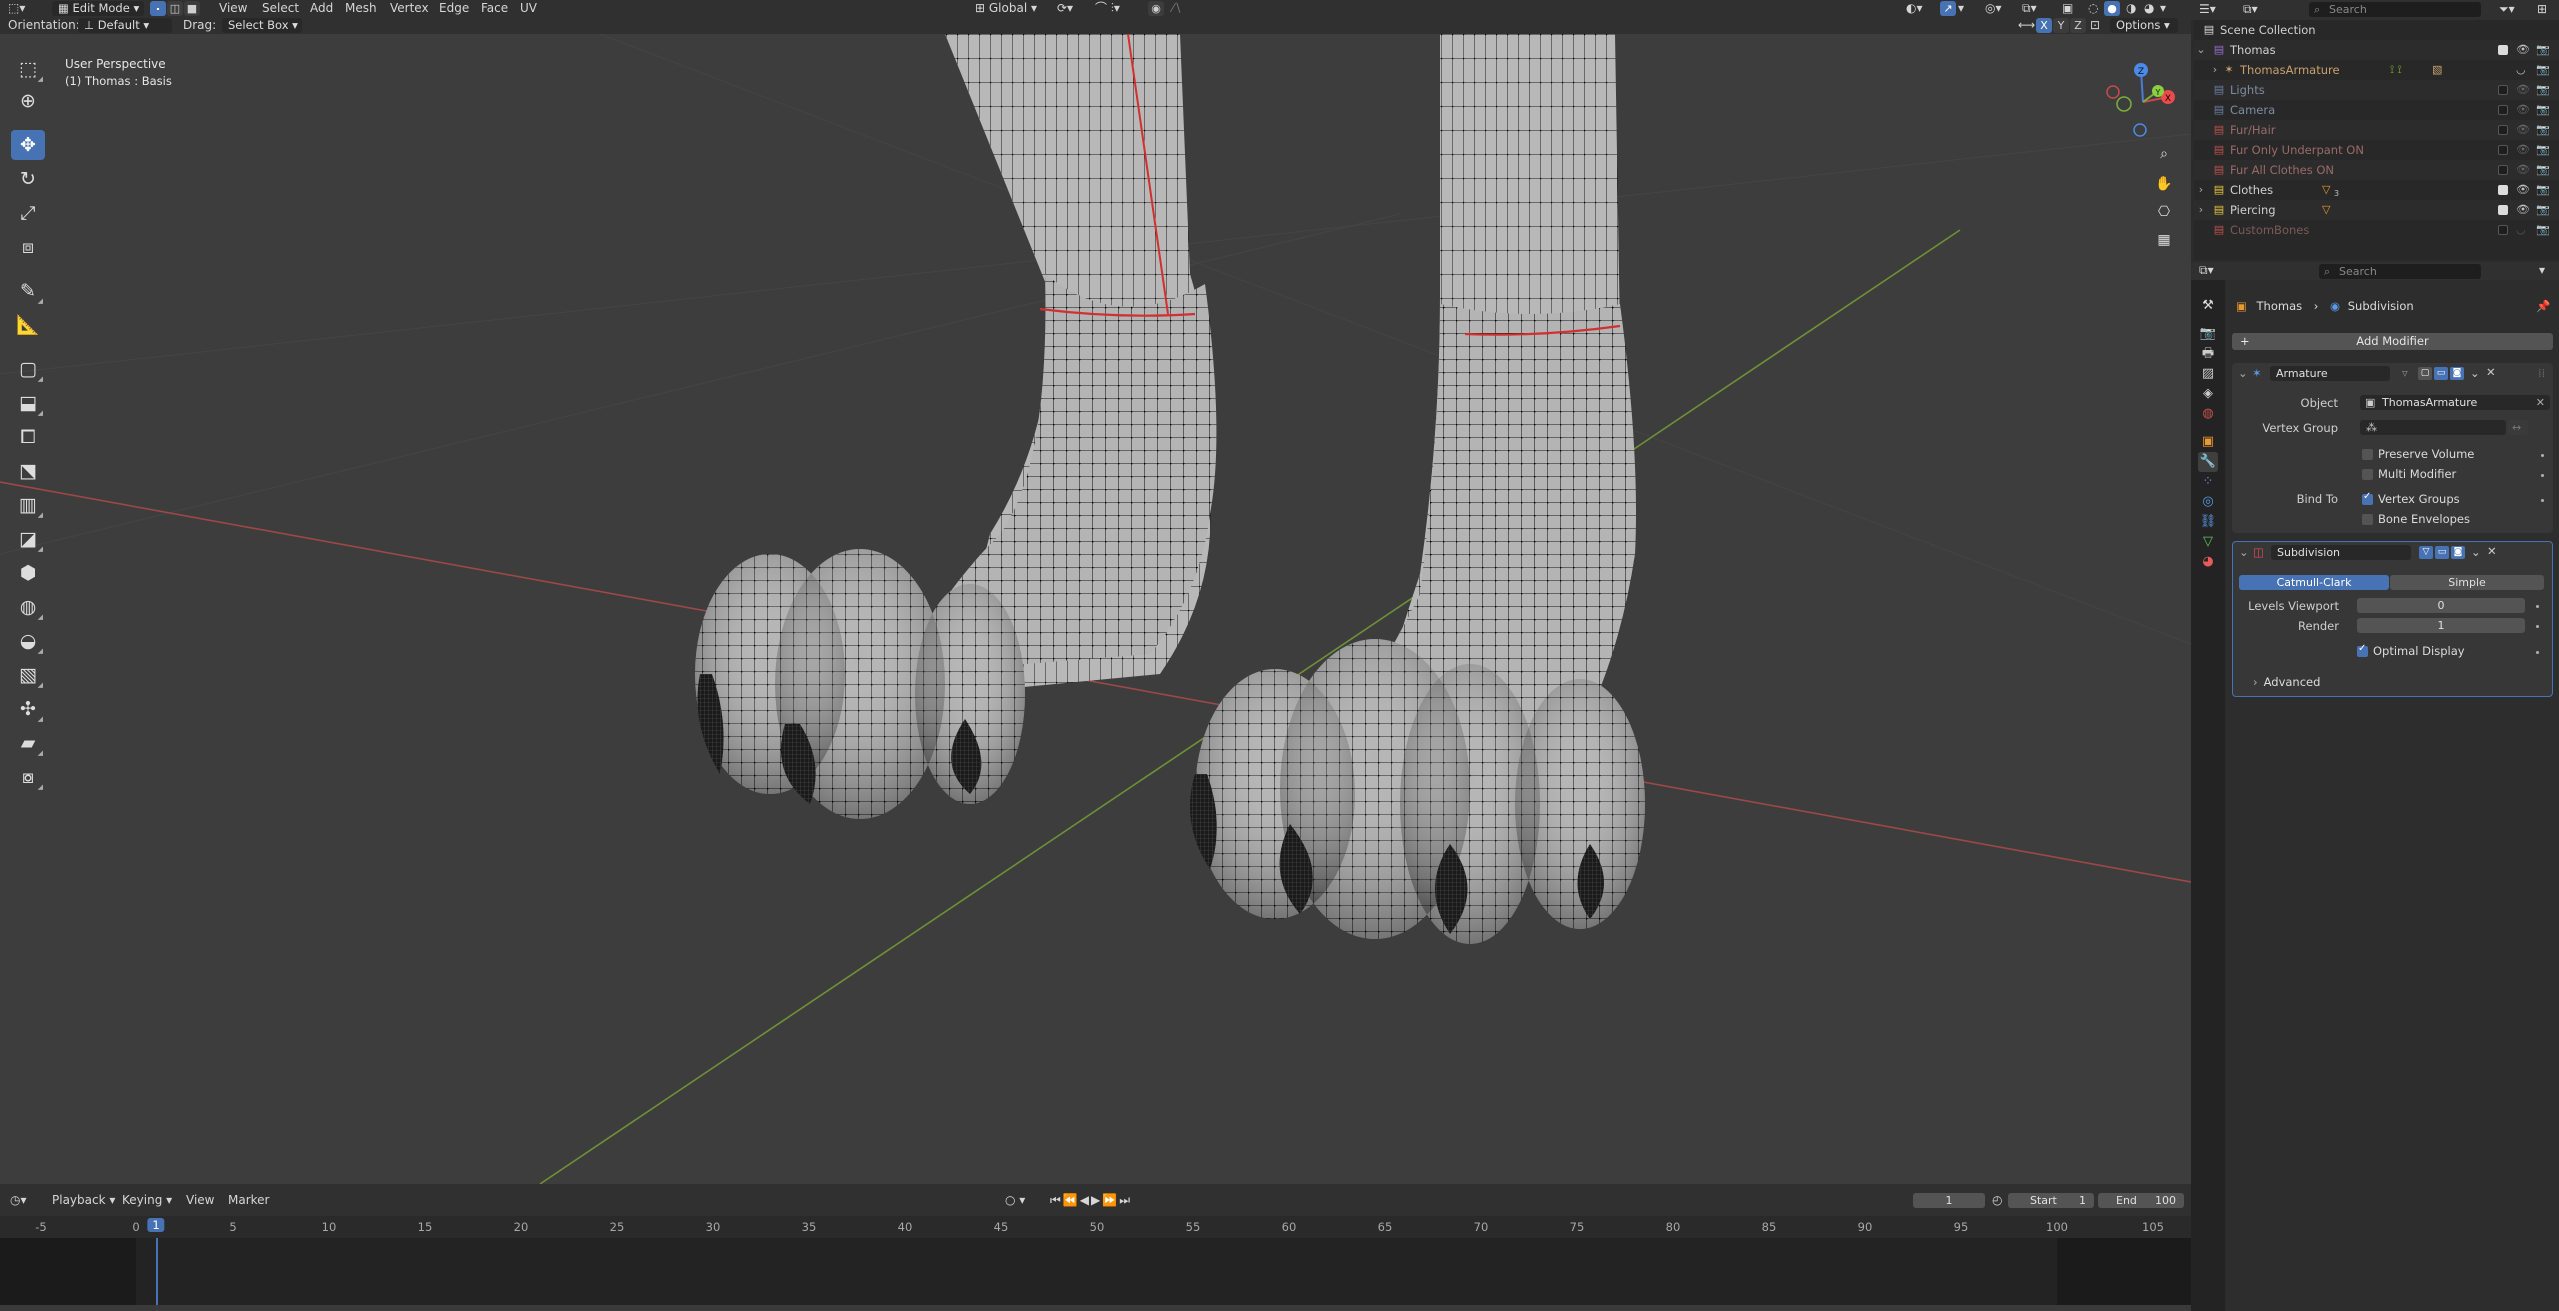 The width and height of the screenshot is (2559, 1311). Describe the element at coordinates (2078, 25) in the screenshot. I see `mirror-z-toggle: Z` at that location.